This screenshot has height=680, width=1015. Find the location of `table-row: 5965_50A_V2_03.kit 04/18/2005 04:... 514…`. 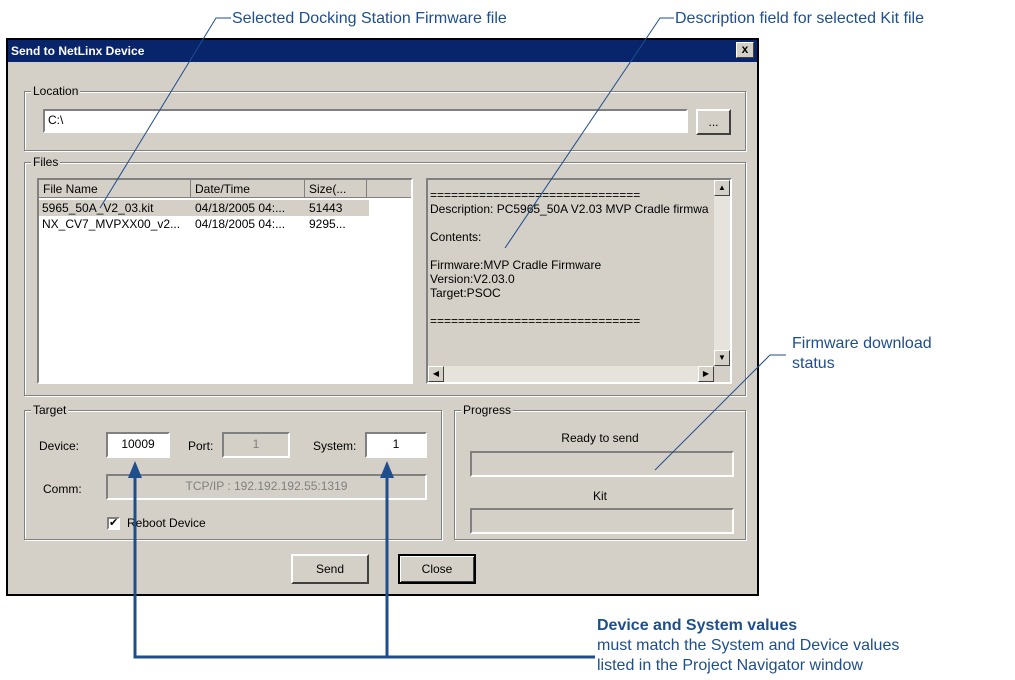

table-row: 5965_50A_V2_03.kit 04/18/2005 04:... 514… is located at coordinates (204, 208).